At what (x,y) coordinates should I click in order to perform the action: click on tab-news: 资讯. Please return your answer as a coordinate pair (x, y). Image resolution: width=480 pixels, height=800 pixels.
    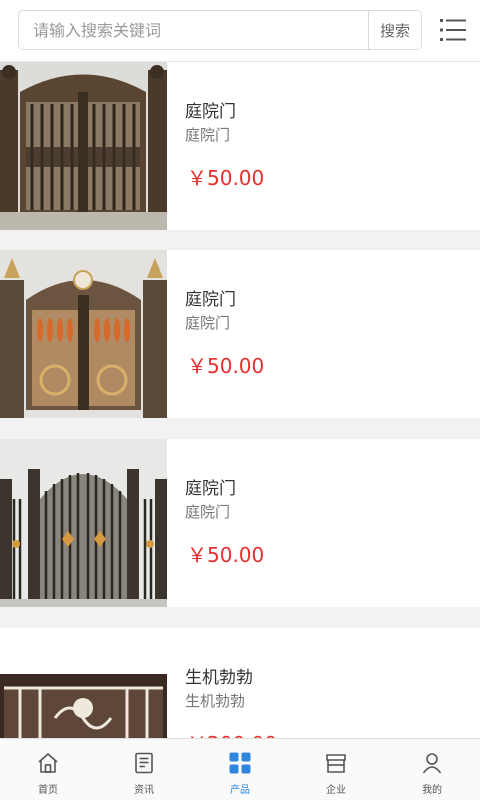
    Looking at the image, I should click on (144, 769).